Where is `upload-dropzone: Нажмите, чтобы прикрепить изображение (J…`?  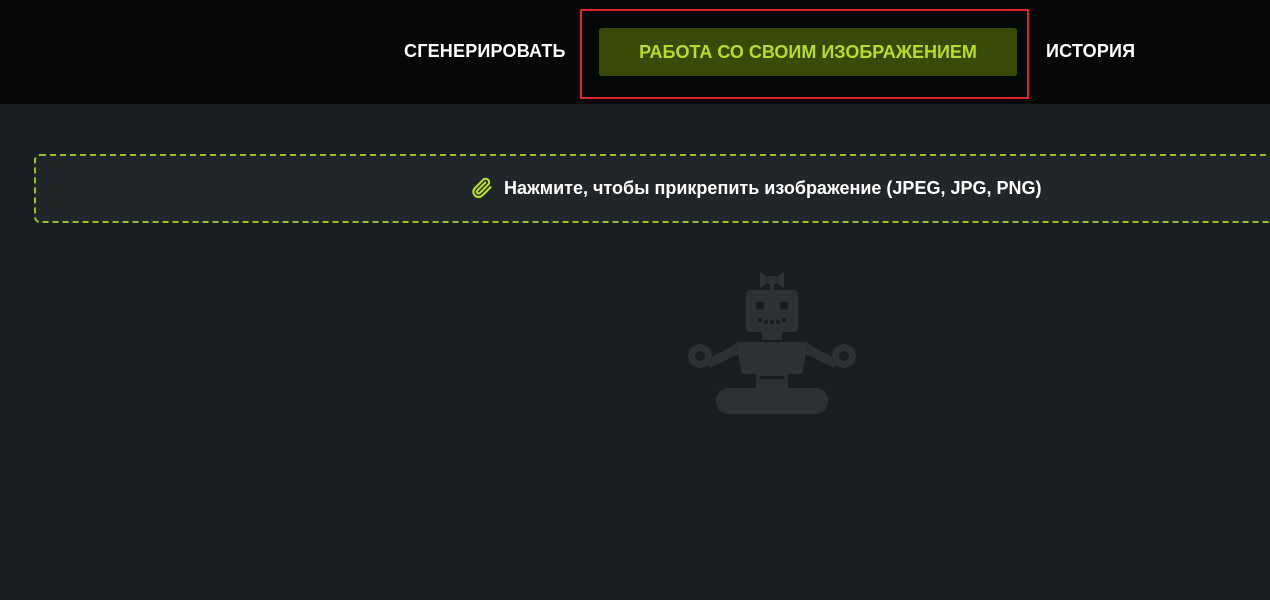
upload-dropzone: Нажмите, чтобы прикрепить изображение (J… is located at coordinates (652, 188).